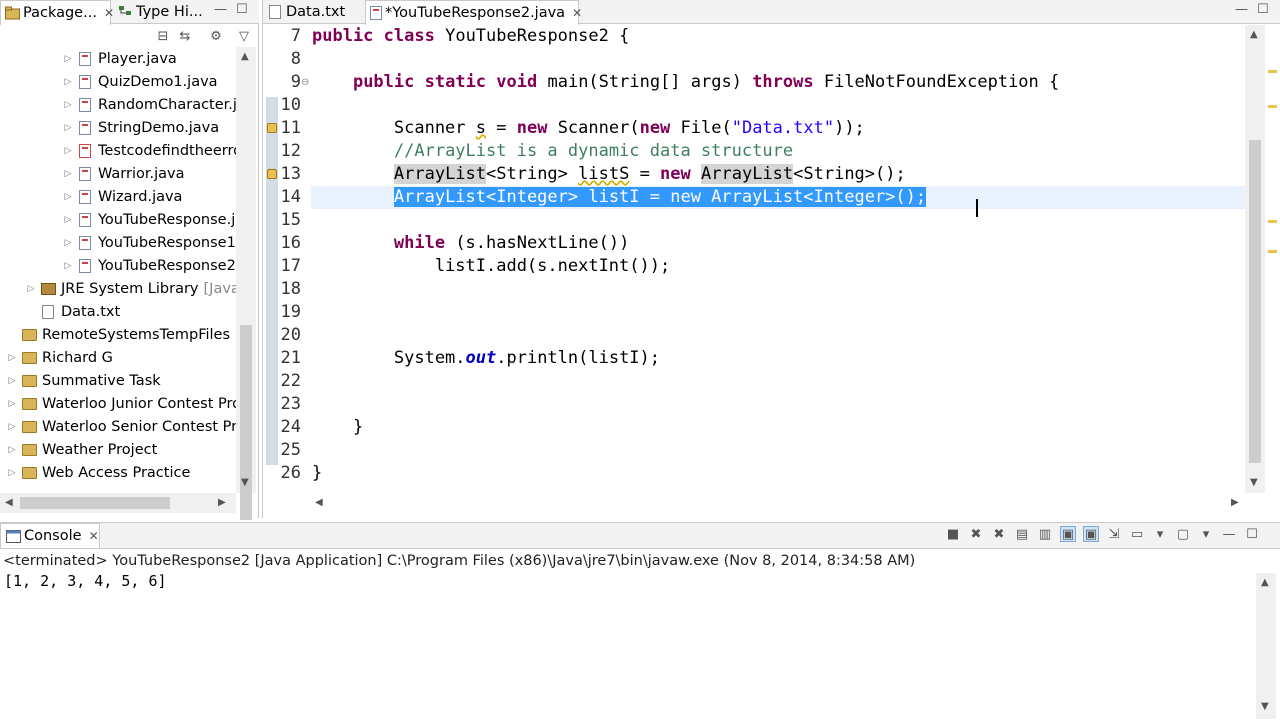 The height and width of the screenshot is (720, 1280). What do you see at coordinates (1137, 534) in the screenshot?
I see `display-selected-console-icon: ▭` at bounding box center [1137, 534].